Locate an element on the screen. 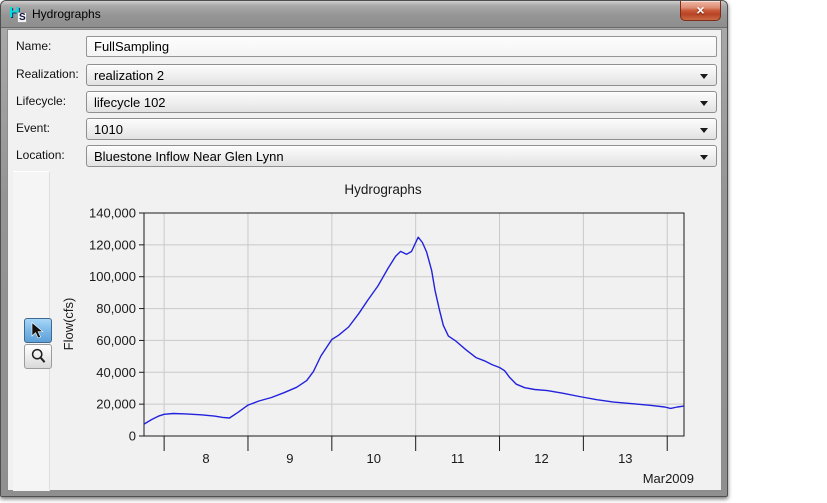 The width and height of the screenshot is (827, 503). window-title: Hydrographs is located at coordinates (66, 14).